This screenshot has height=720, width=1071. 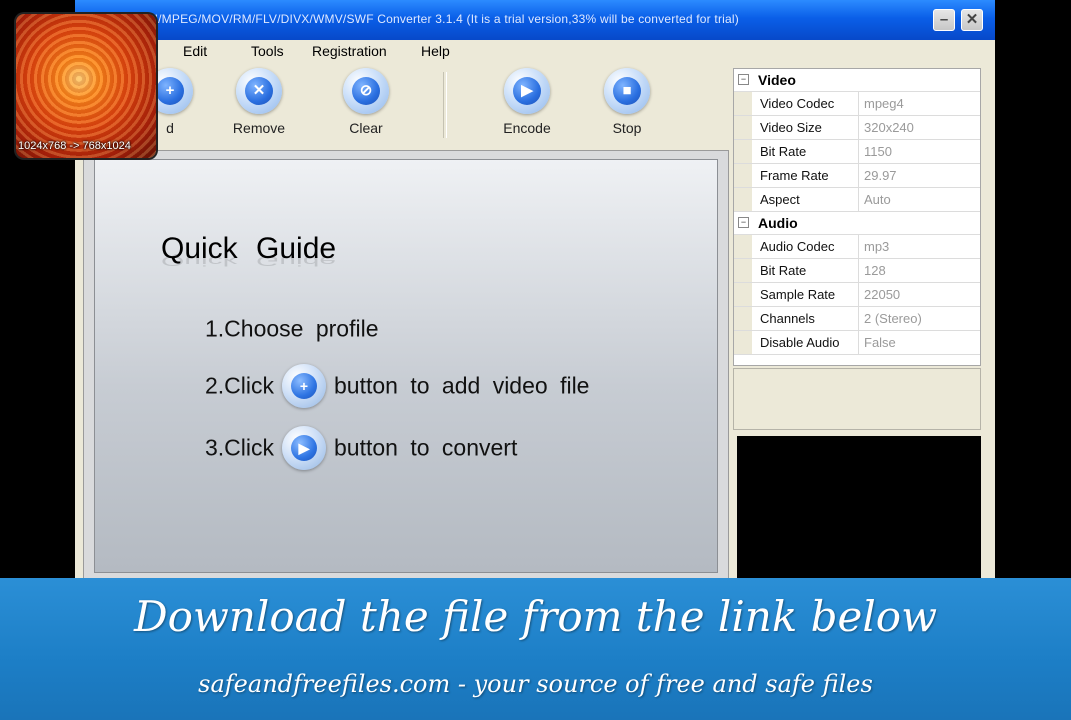 I want to click on video-section-header: − Video, so click(x=857, y=80).